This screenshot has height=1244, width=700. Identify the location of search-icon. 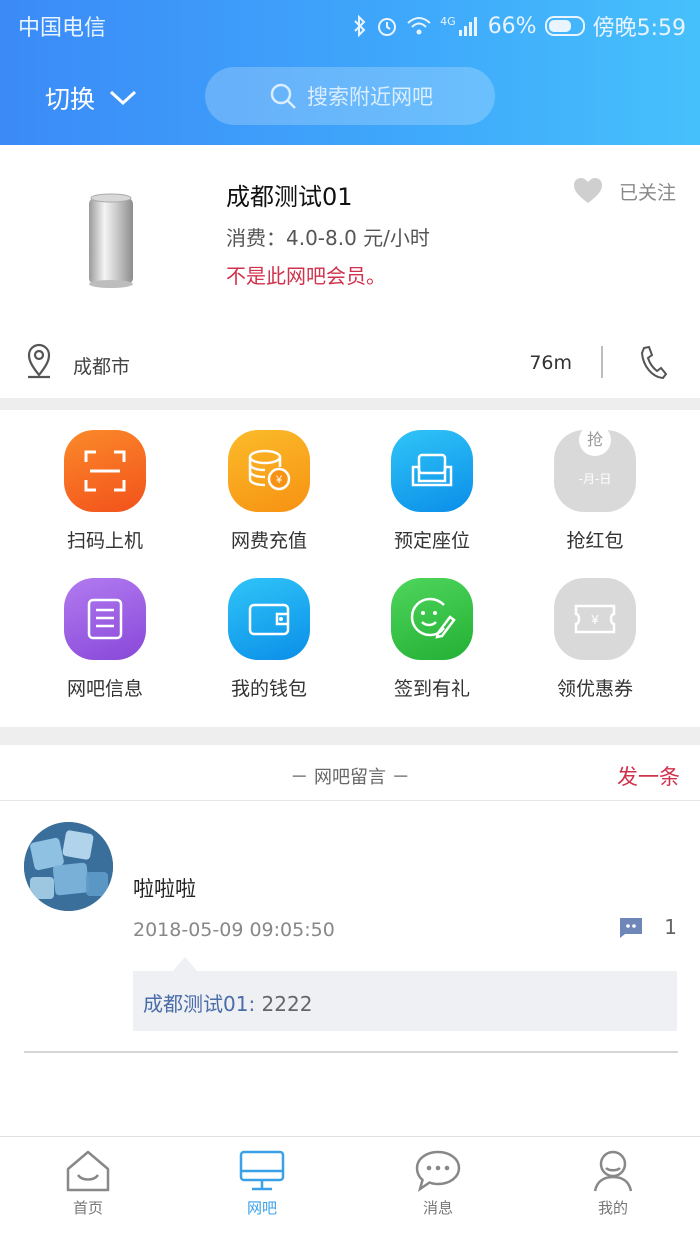
(283, 96).